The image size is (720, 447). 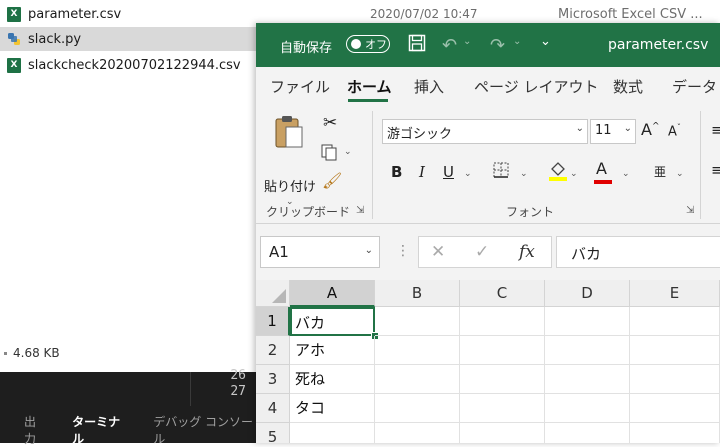 What do you see at coordinates (674, 131) in the screenshot?
I see `shrink-font-icon: Aˇ` at bounding box center [674, 131].